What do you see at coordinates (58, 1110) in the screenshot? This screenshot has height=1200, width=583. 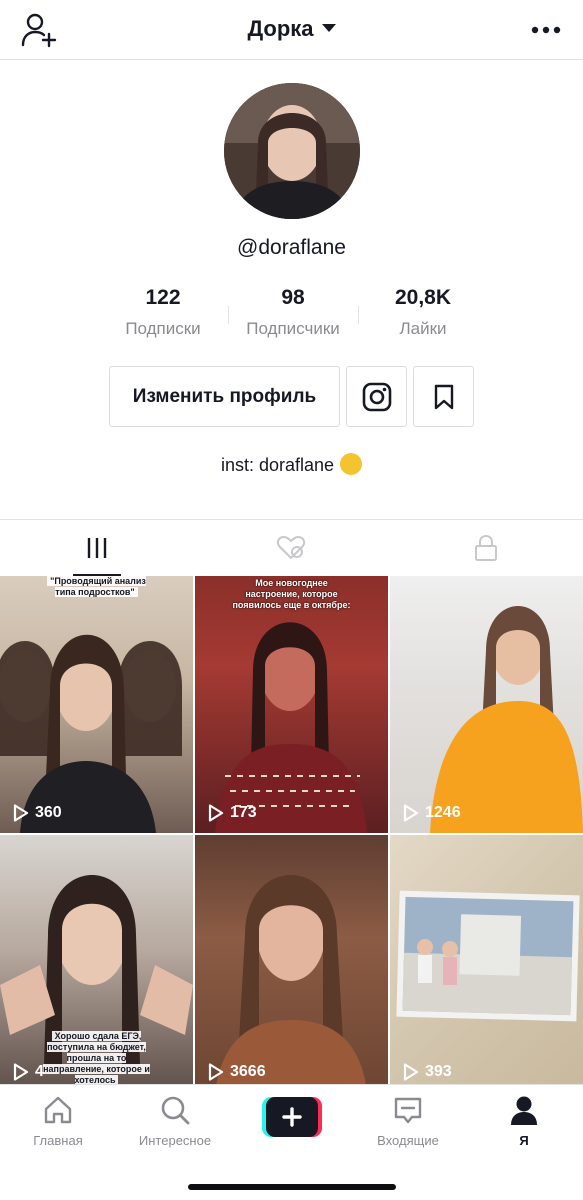 I see `home-icon` at bounding box center [58, 1110].